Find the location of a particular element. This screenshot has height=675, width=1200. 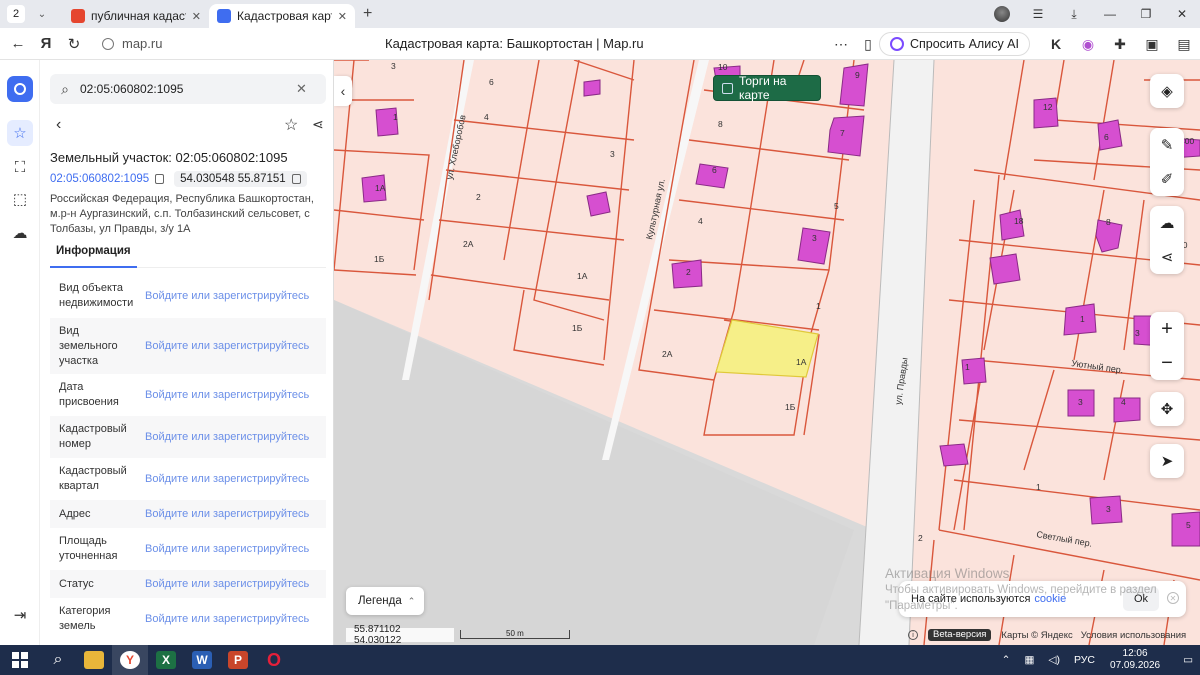

clock-date: 07.09.2026 is located at coordinates (1135, 665).